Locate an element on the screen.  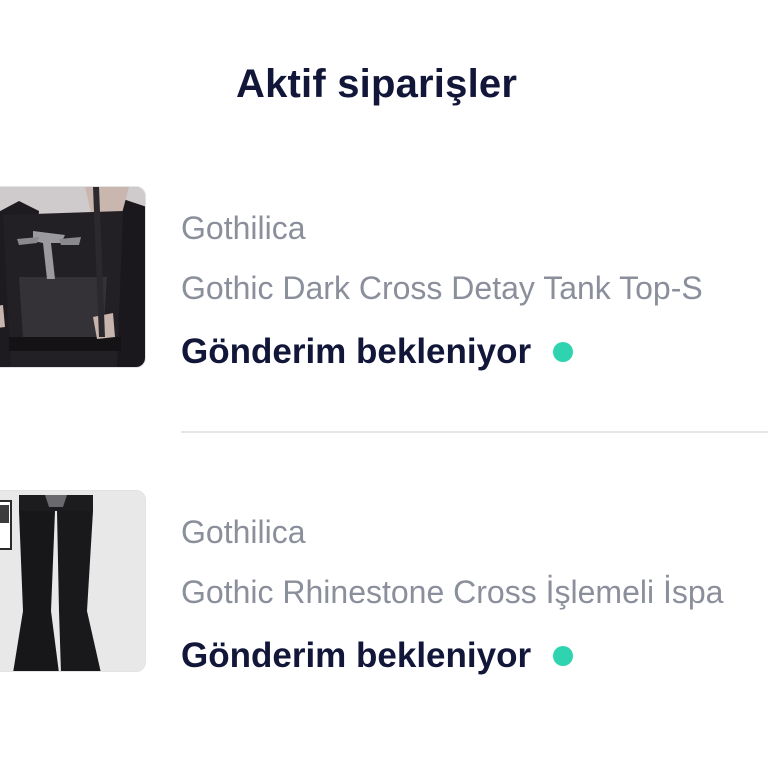
page-title: Aktif siparişler is located at coordinates (377, 84).